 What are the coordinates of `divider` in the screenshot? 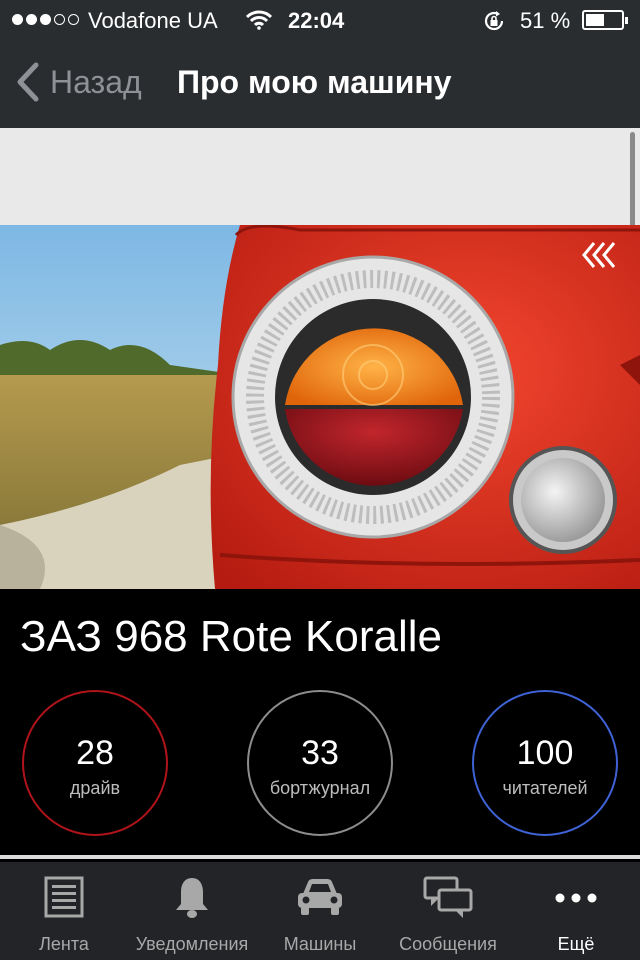 It's located at (320, 857).